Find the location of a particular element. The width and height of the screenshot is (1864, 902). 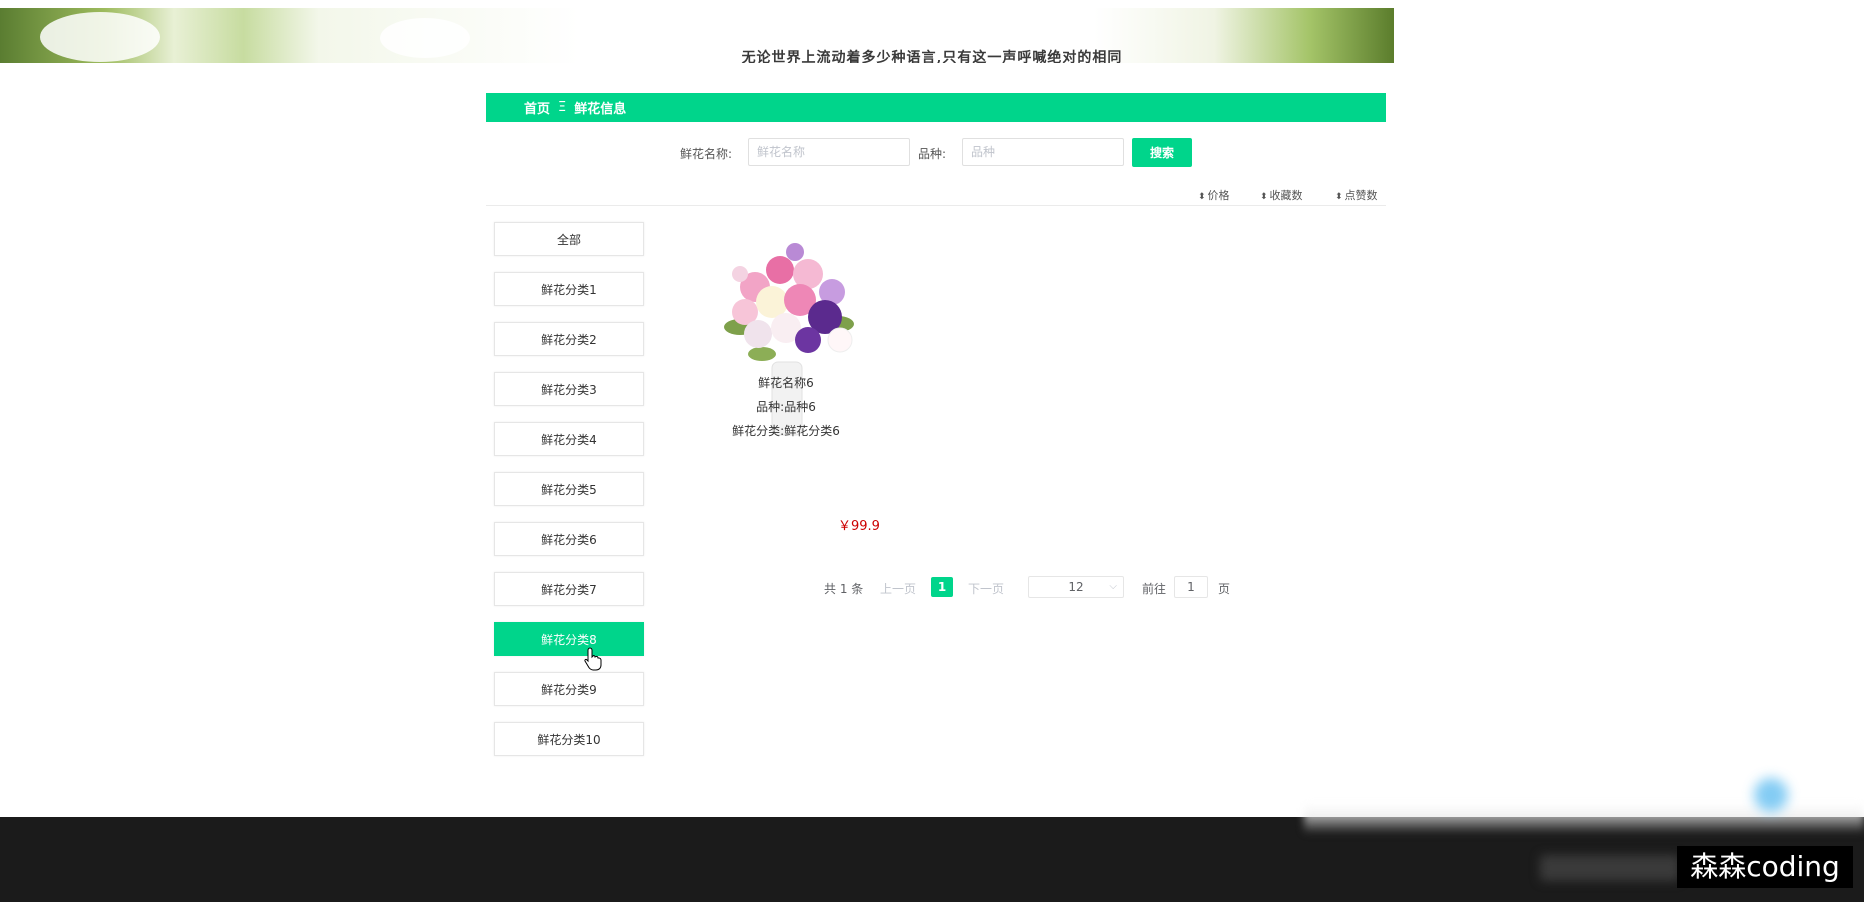

page-unit-label: 页 is located at coordinates (1224, 589).